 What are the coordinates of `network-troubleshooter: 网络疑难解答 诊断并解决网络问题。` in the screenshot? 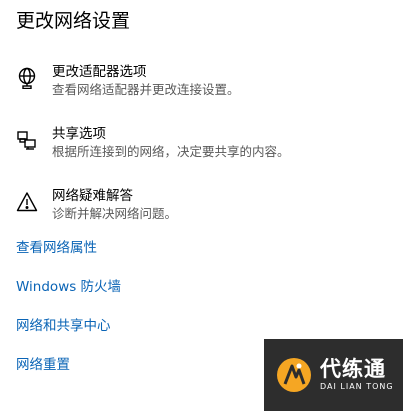 It's located at (204, 207).